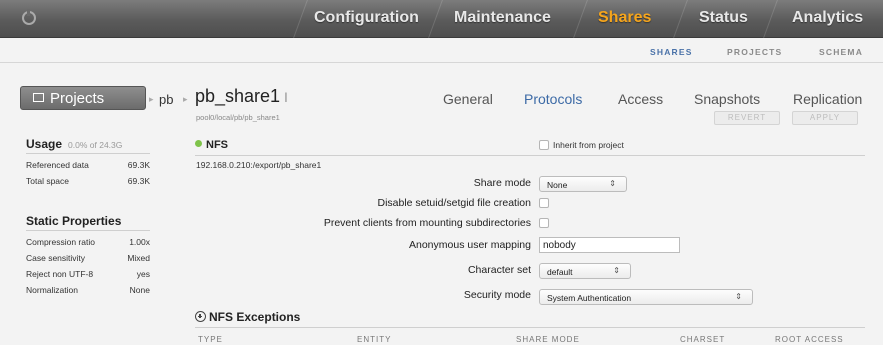 The height and width of the screenshot is (345, 883). What do you see at coordinates (544, 203) in the screenshot?
I see `disable-setuid-checkbox` at bounding box center [544, 203].